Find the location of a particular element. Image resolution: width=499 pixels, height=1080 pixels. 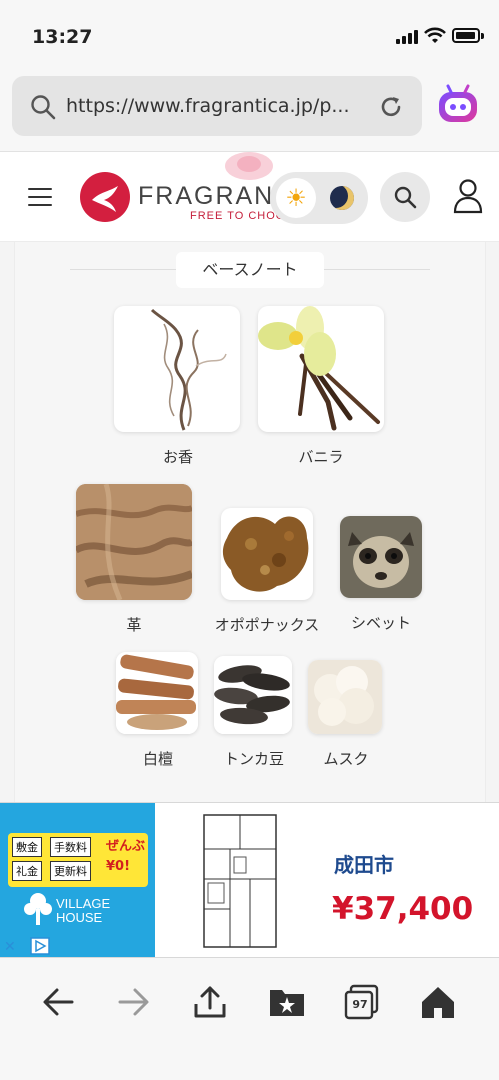

site-header: FRAGRANTICA FREE TO CHOOSE ☀ is located at coordinates (249, 197).